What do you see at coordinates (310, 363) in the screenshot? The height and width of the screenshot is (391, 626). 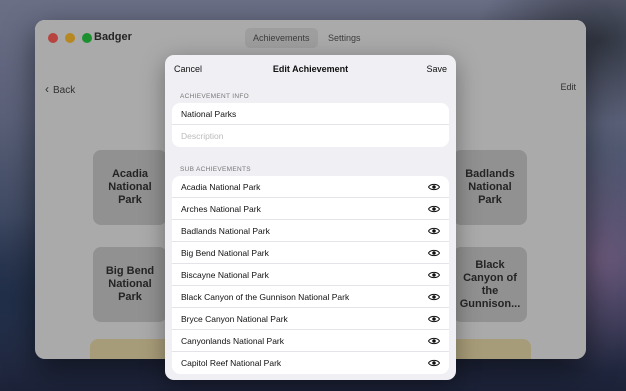 I see `list-item: Capitol Reef National Park` at bounding box center [310, 363].